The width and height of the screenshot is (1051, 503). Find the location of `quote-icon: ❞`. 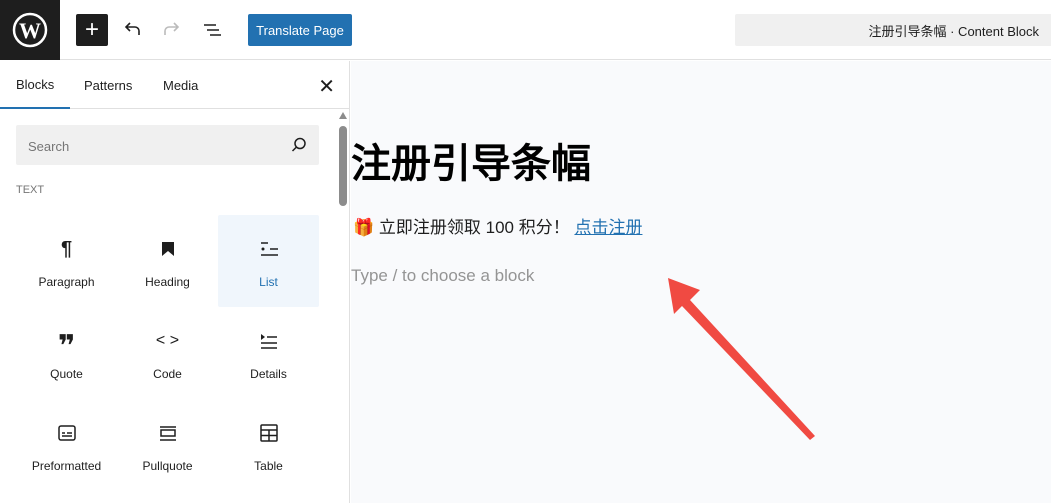

quote-icon: ❞ is located at coordinates (66, 346).